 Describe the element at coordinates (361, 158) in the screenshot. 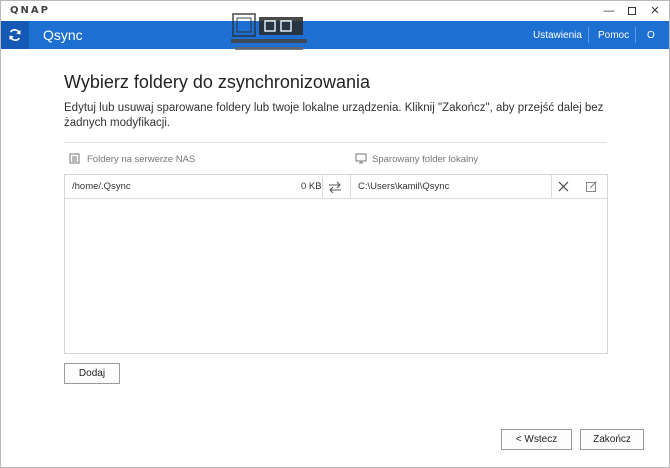

I see `monitor-icon` at that location.